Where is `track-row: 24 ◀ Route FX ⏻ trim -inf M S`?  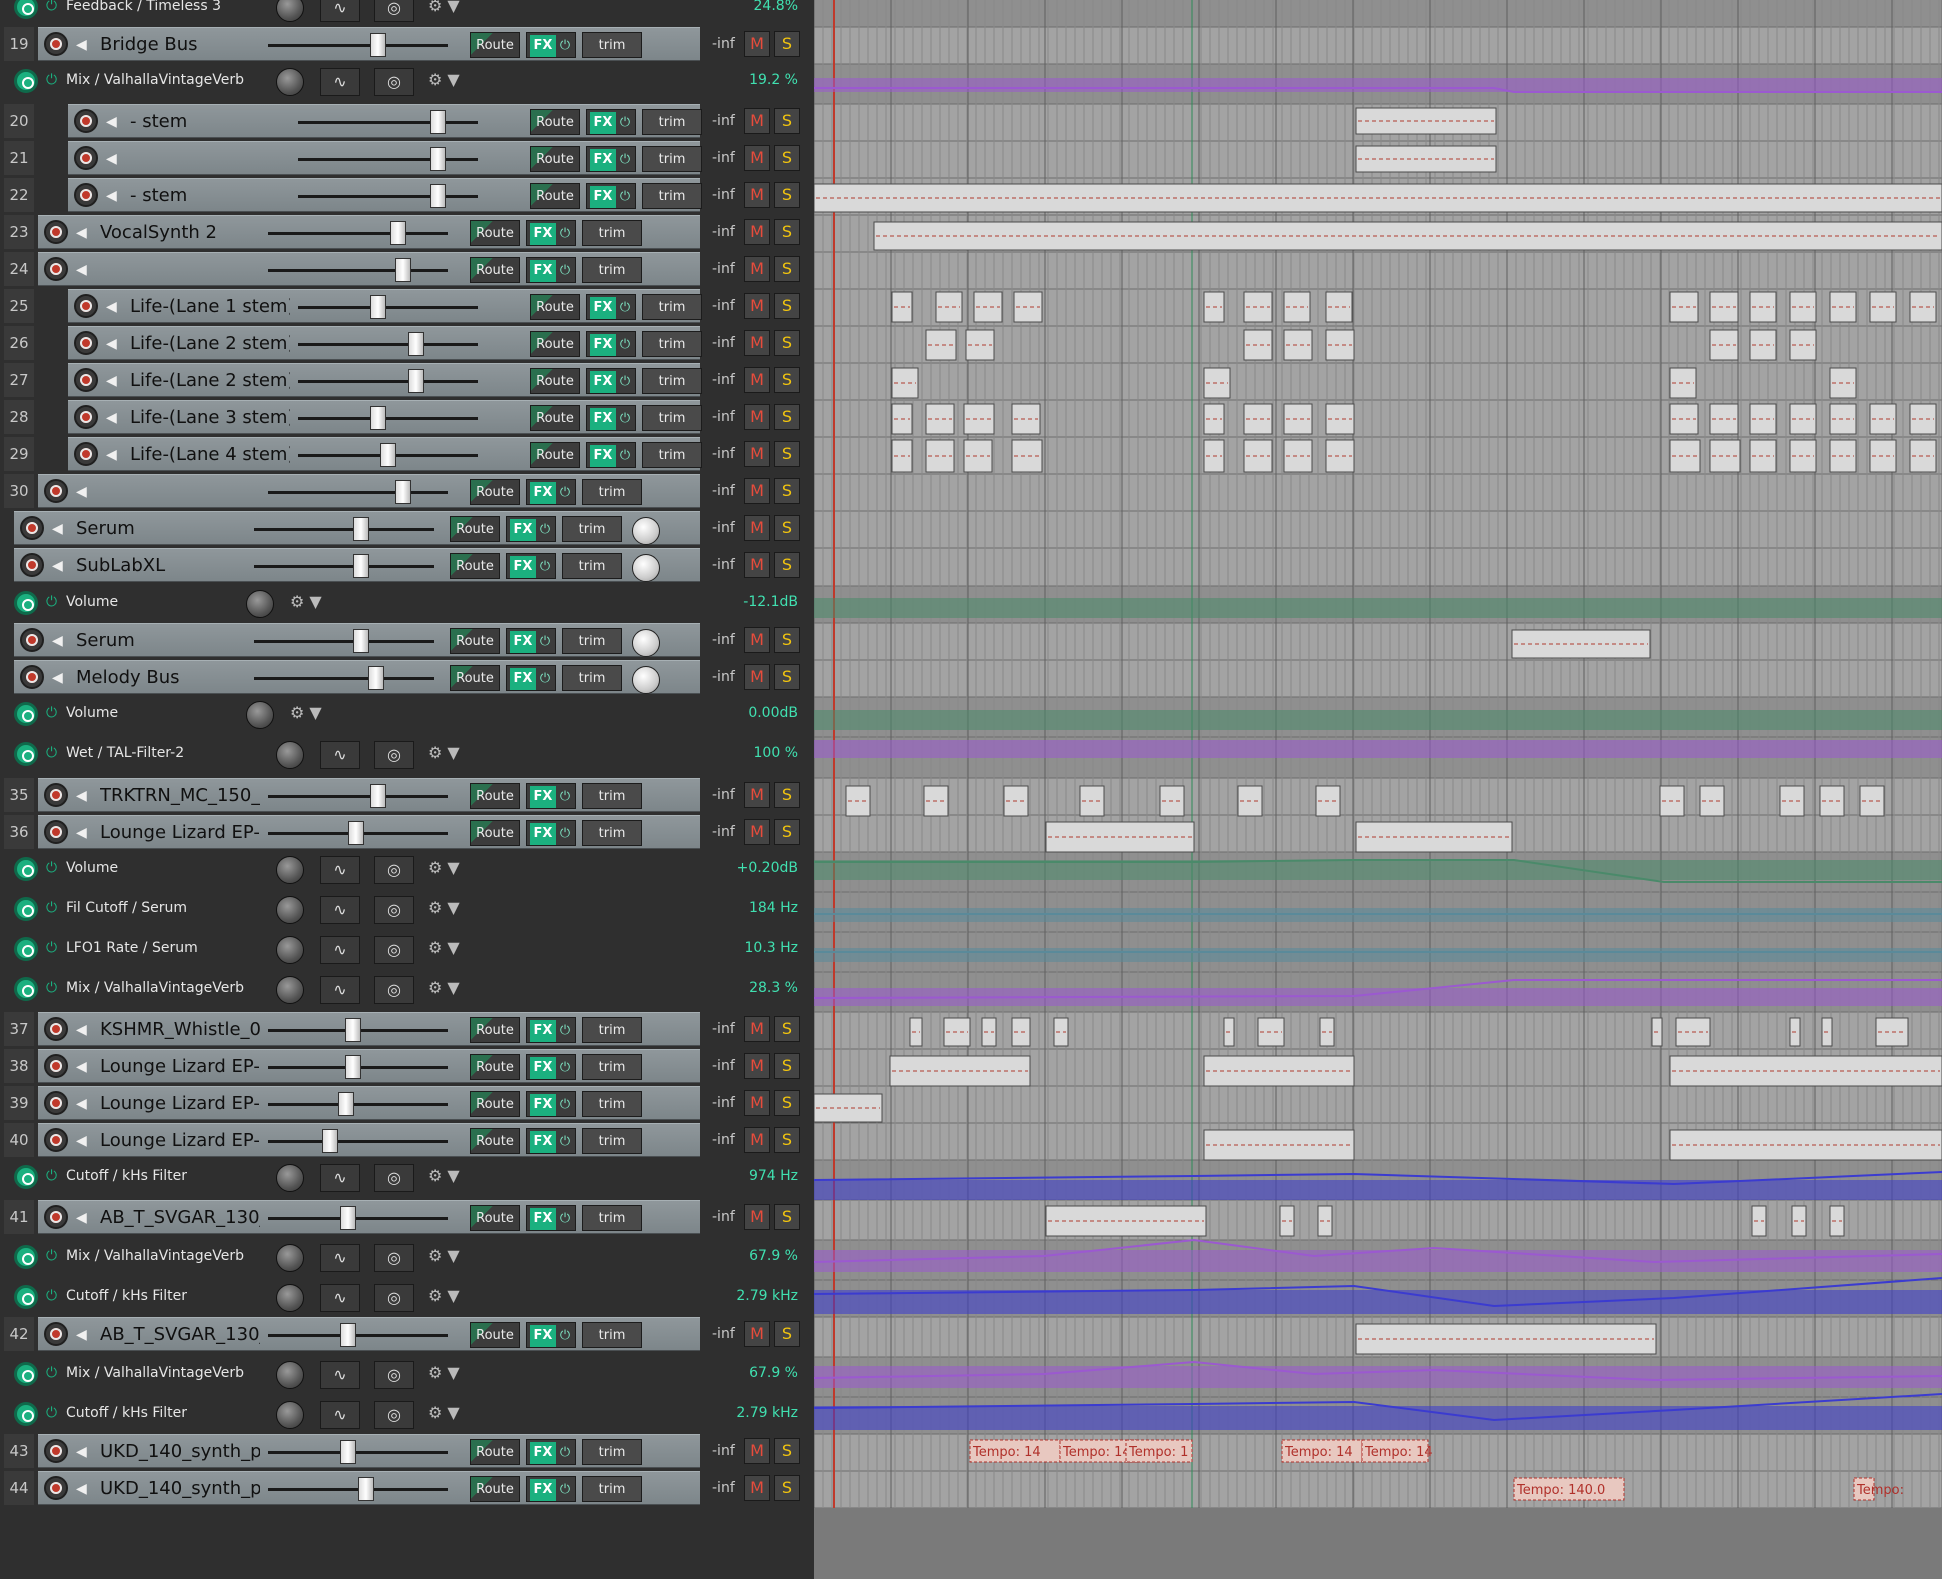
track-row: 24 ◀ Route FX ⏻ trim -inf M S is located at coordinates (407, 270).